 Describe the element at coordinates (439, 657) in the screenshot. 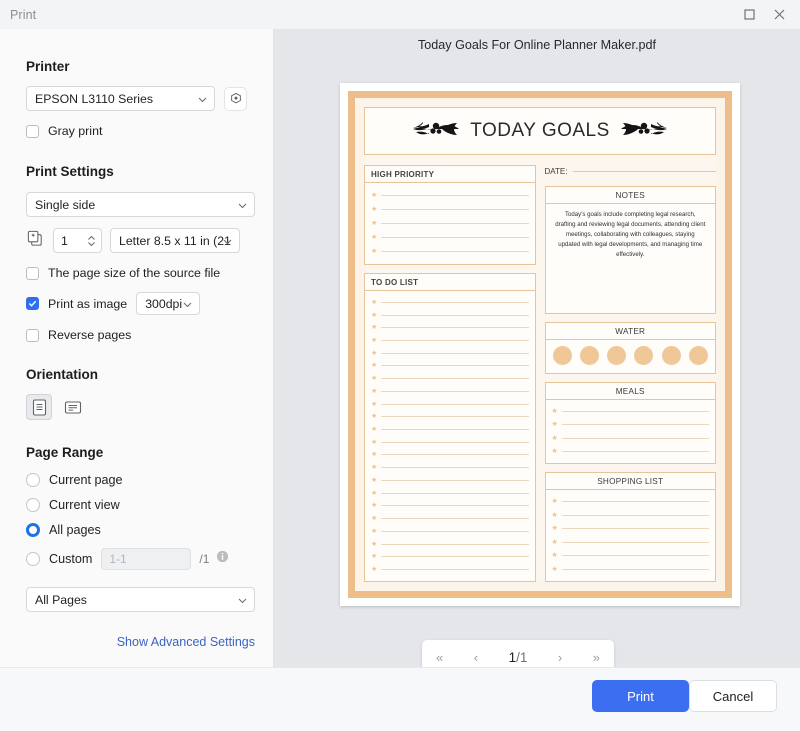

I see `first-page-icon: «` at that location.